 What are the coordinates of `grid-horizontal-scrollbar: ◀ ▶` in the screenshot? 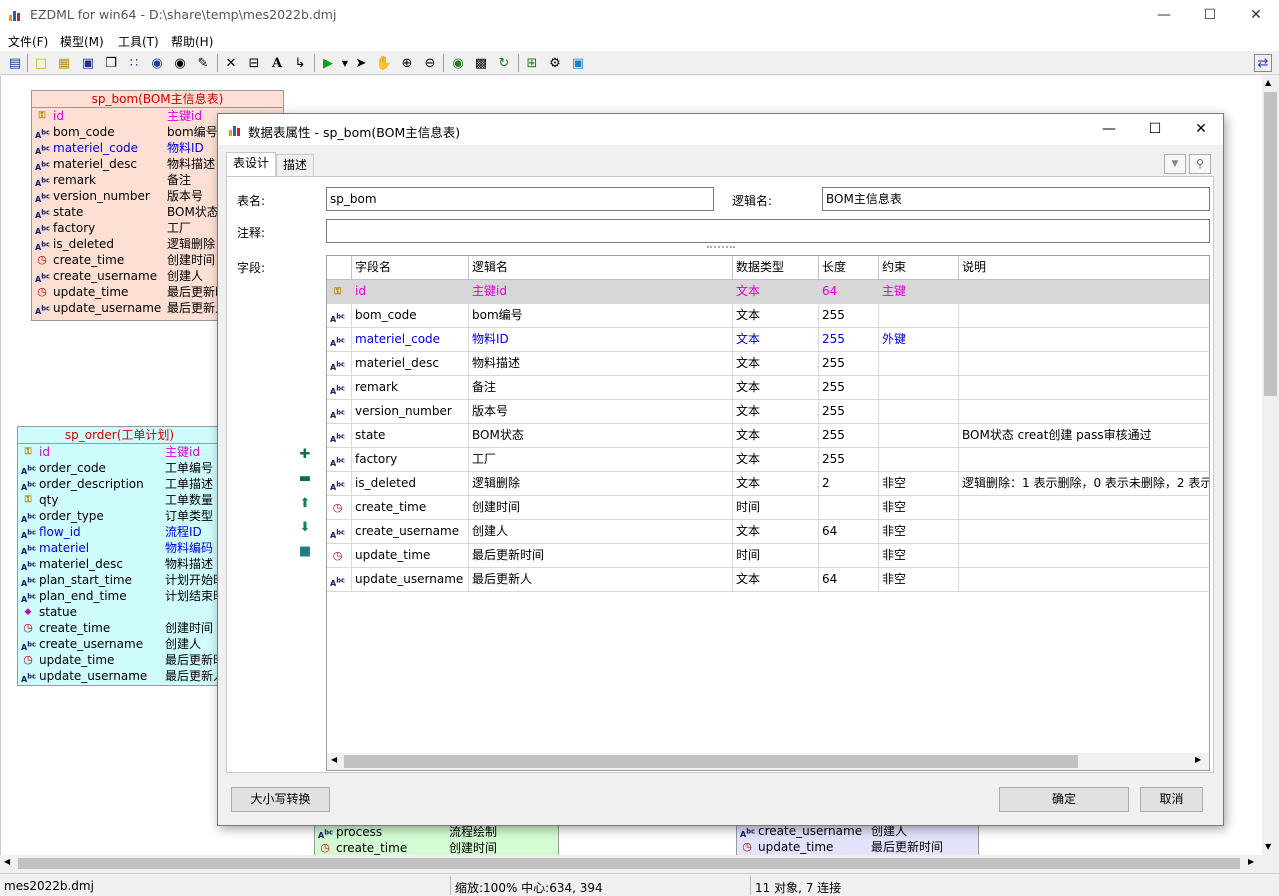 It's located at (768, 761).